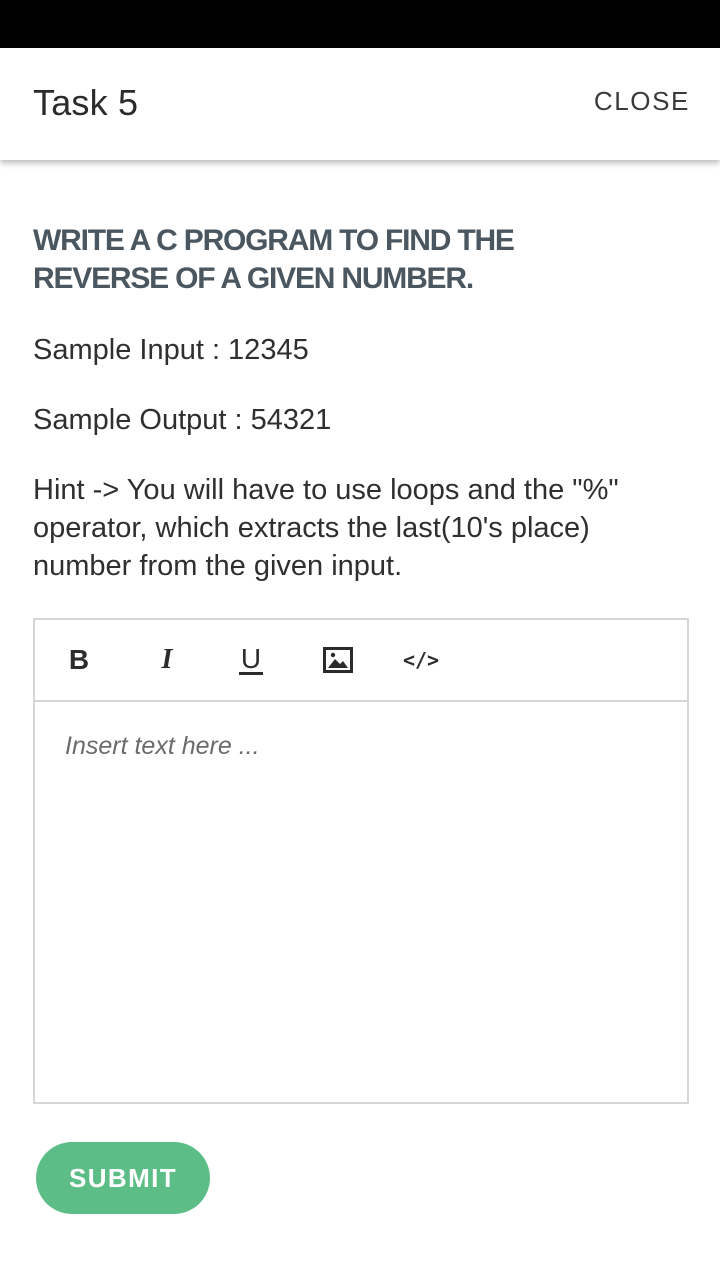  I want to click on sample-output: Sample Output : 54321, so click(182, 420).